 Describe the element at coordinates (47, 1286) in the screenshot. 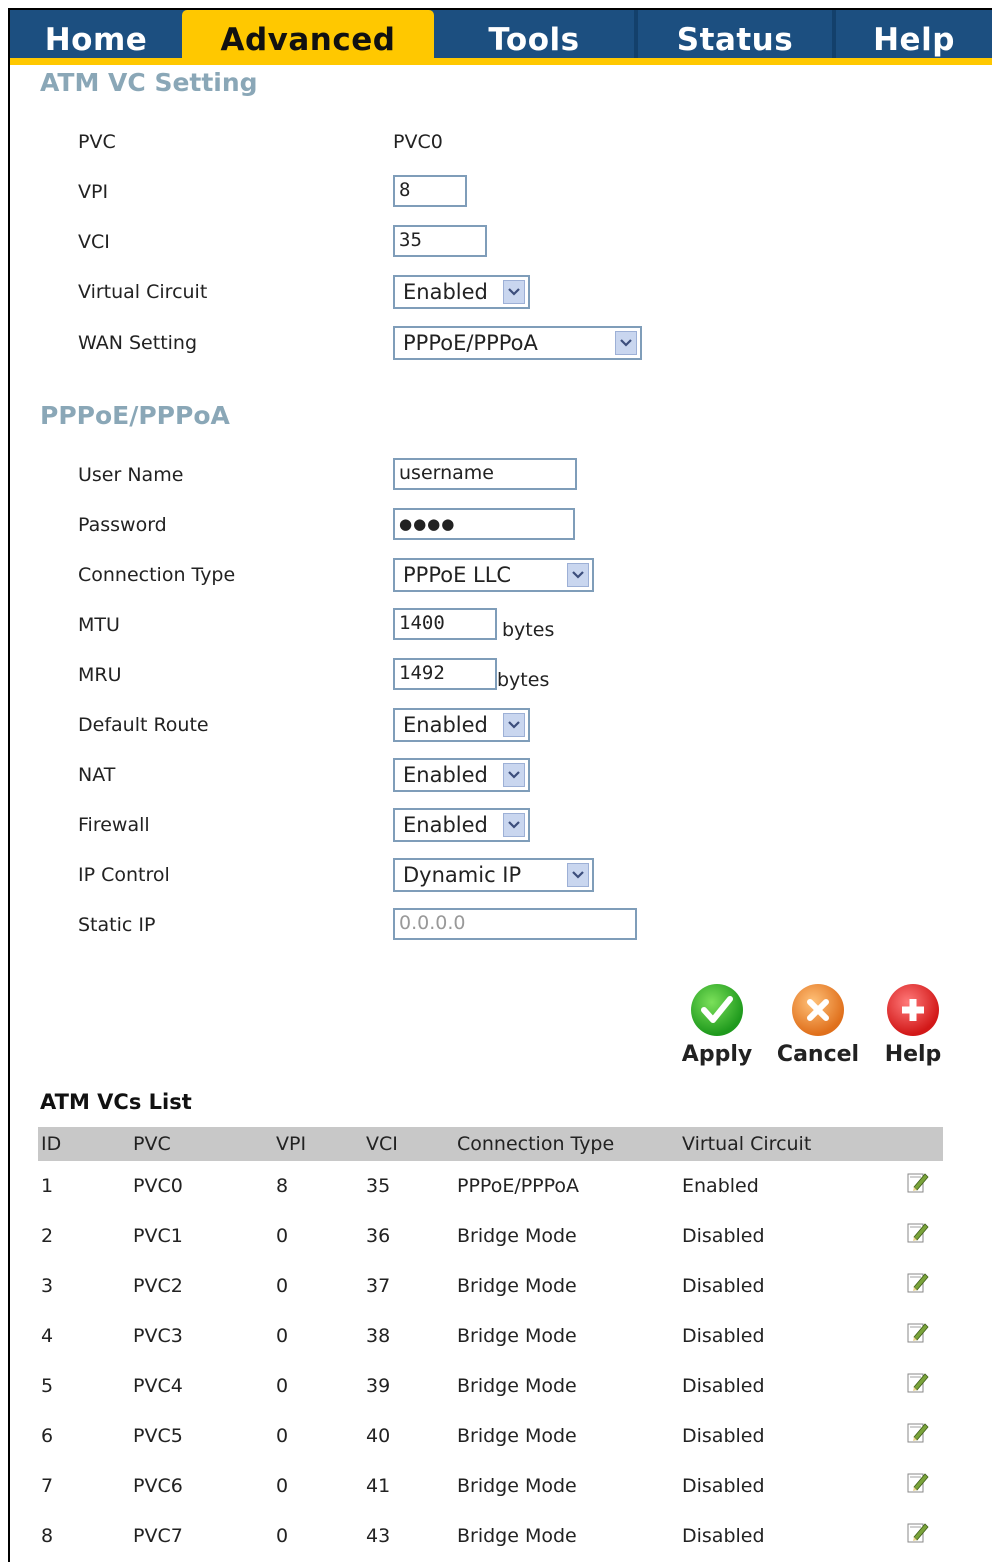

I see `cell-id: 3` at that location.